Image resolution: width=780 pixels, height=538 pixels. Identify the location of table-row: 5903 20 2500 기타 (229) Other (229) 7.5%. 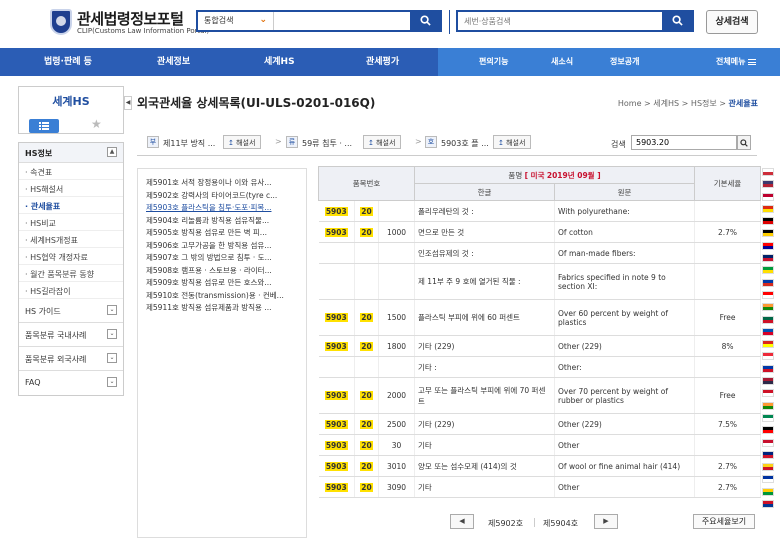
(540, 424).